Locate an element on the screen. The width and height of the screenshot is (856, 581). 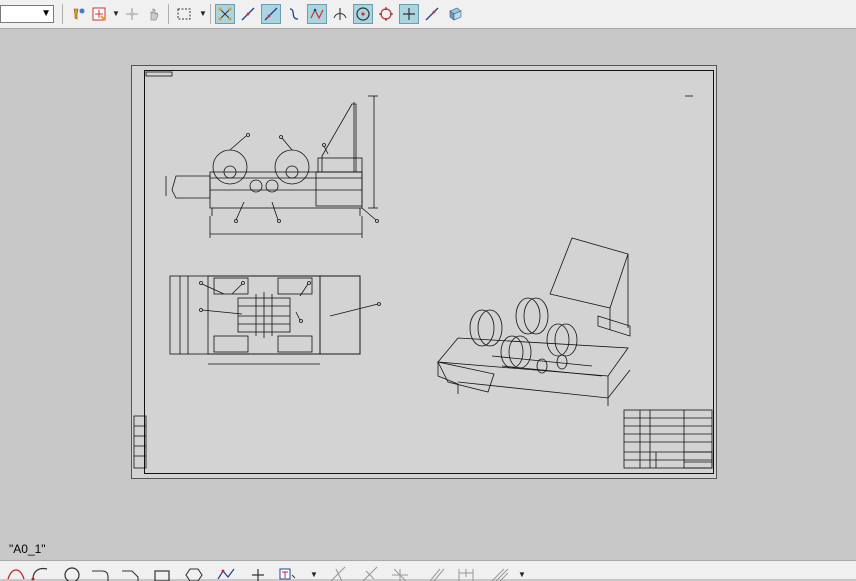
center-icon is located at coordinates (363, 14).